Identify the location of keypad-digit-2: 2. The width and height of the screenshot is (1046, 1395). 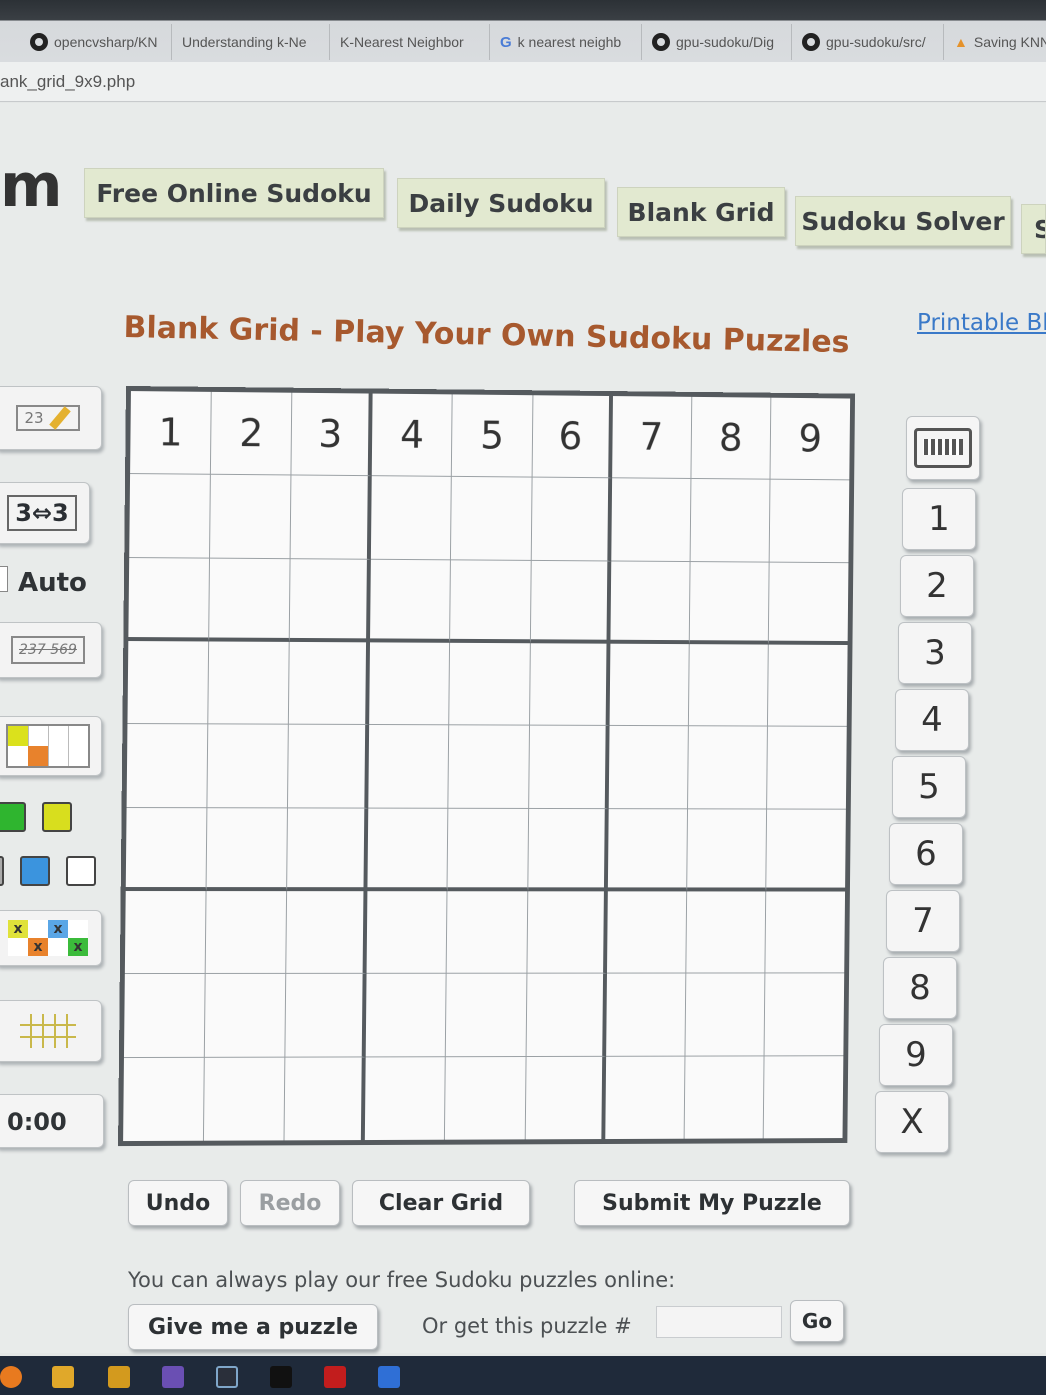
(937, 586).